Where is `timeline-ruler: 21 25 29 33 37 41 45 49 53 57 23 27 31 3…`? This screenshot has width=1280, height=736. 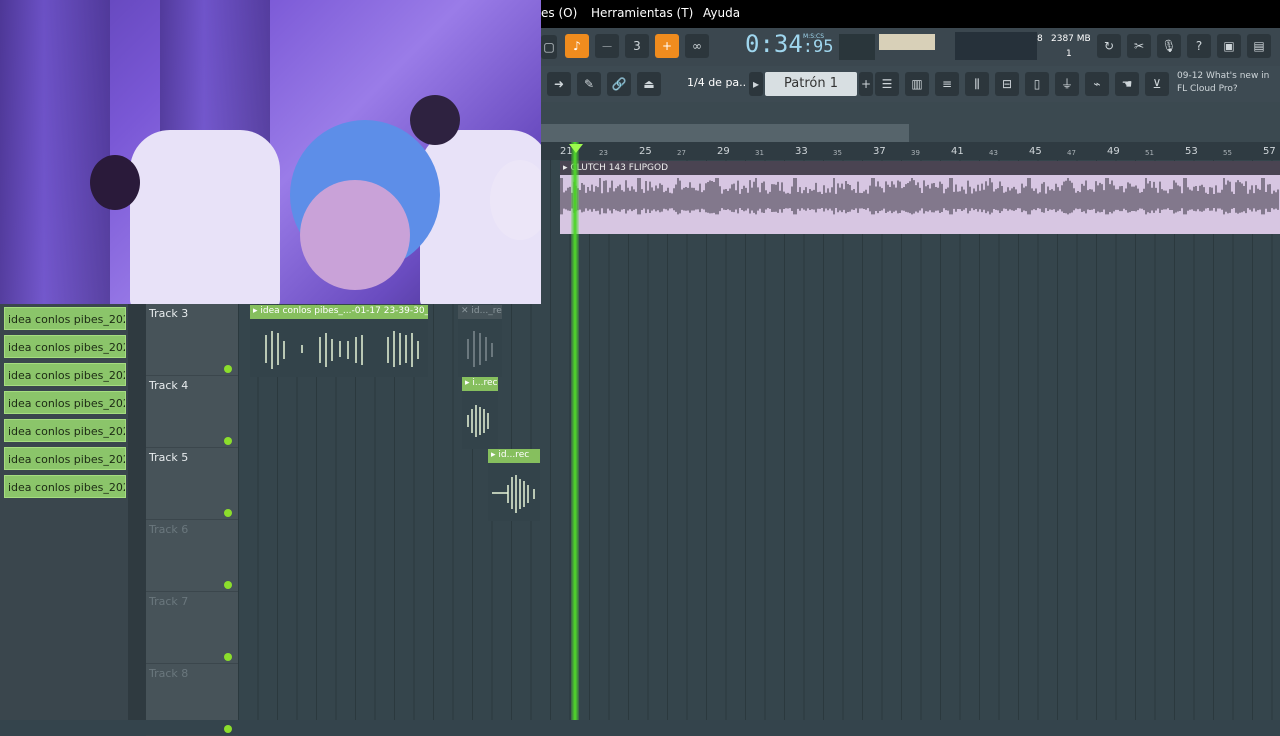
timeline-ruler: 21 25 29 33 37 41 45 49 53 57 23 27 31 3… is located at coordinates (910, 151).